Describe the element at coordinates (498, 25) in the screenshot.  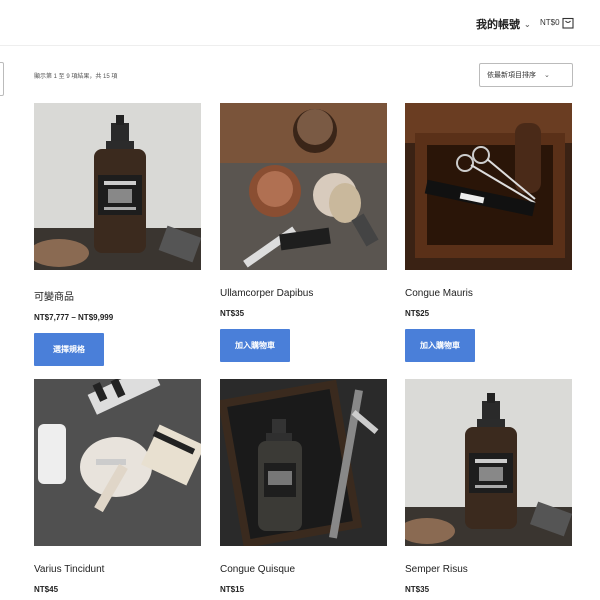
I see `account-label: 我的帳號` at that location.